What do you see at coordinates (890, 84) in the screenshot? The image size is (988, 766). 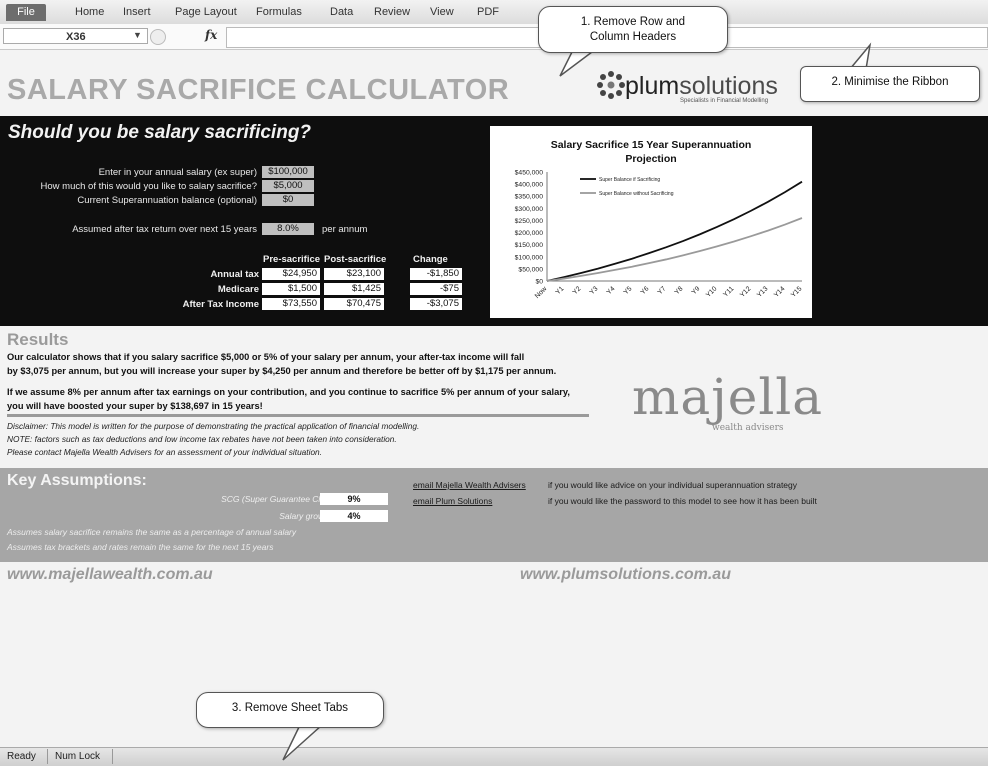 I see `callout-2: 2. Minimise the Ribbon` at bounding box center [890, 84].